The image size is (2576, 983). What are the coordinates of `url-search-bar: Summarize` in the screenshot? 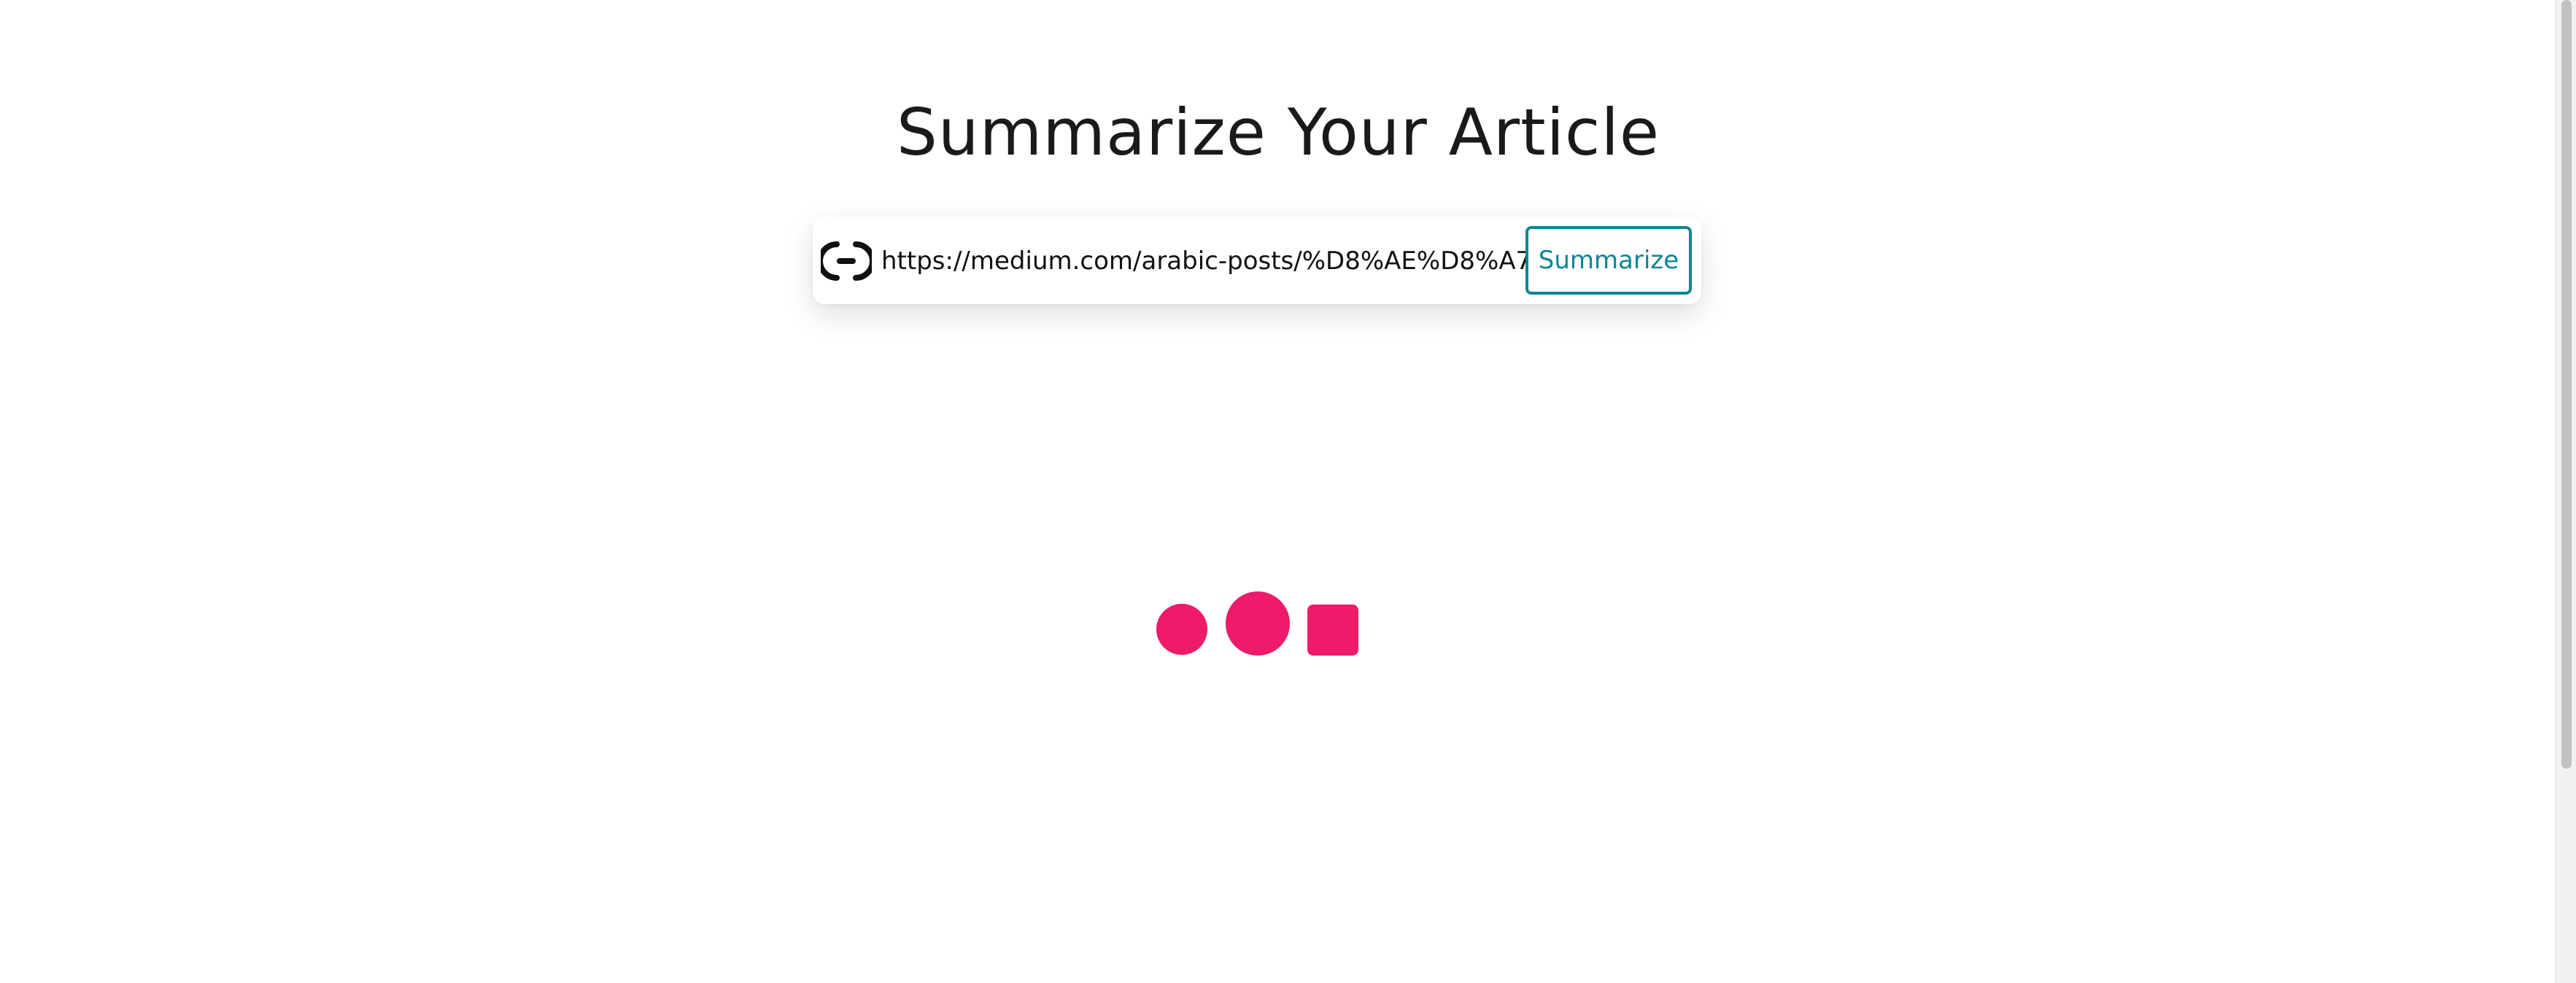 It's located at (1257, 260).